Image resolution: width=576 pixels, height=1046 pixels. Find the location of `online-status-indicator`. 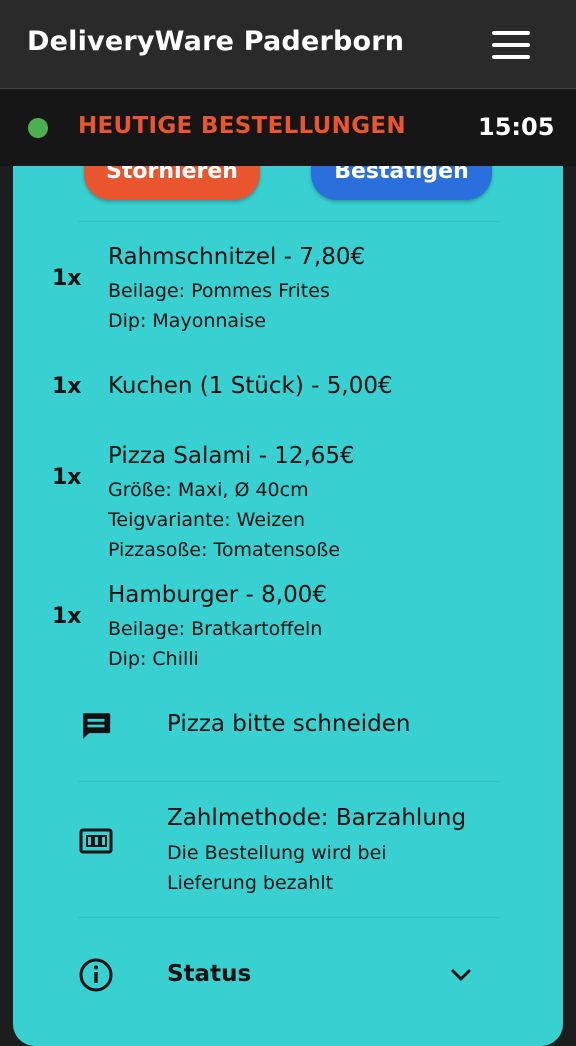

online-status-indicator is located at coordinates (38, 128).